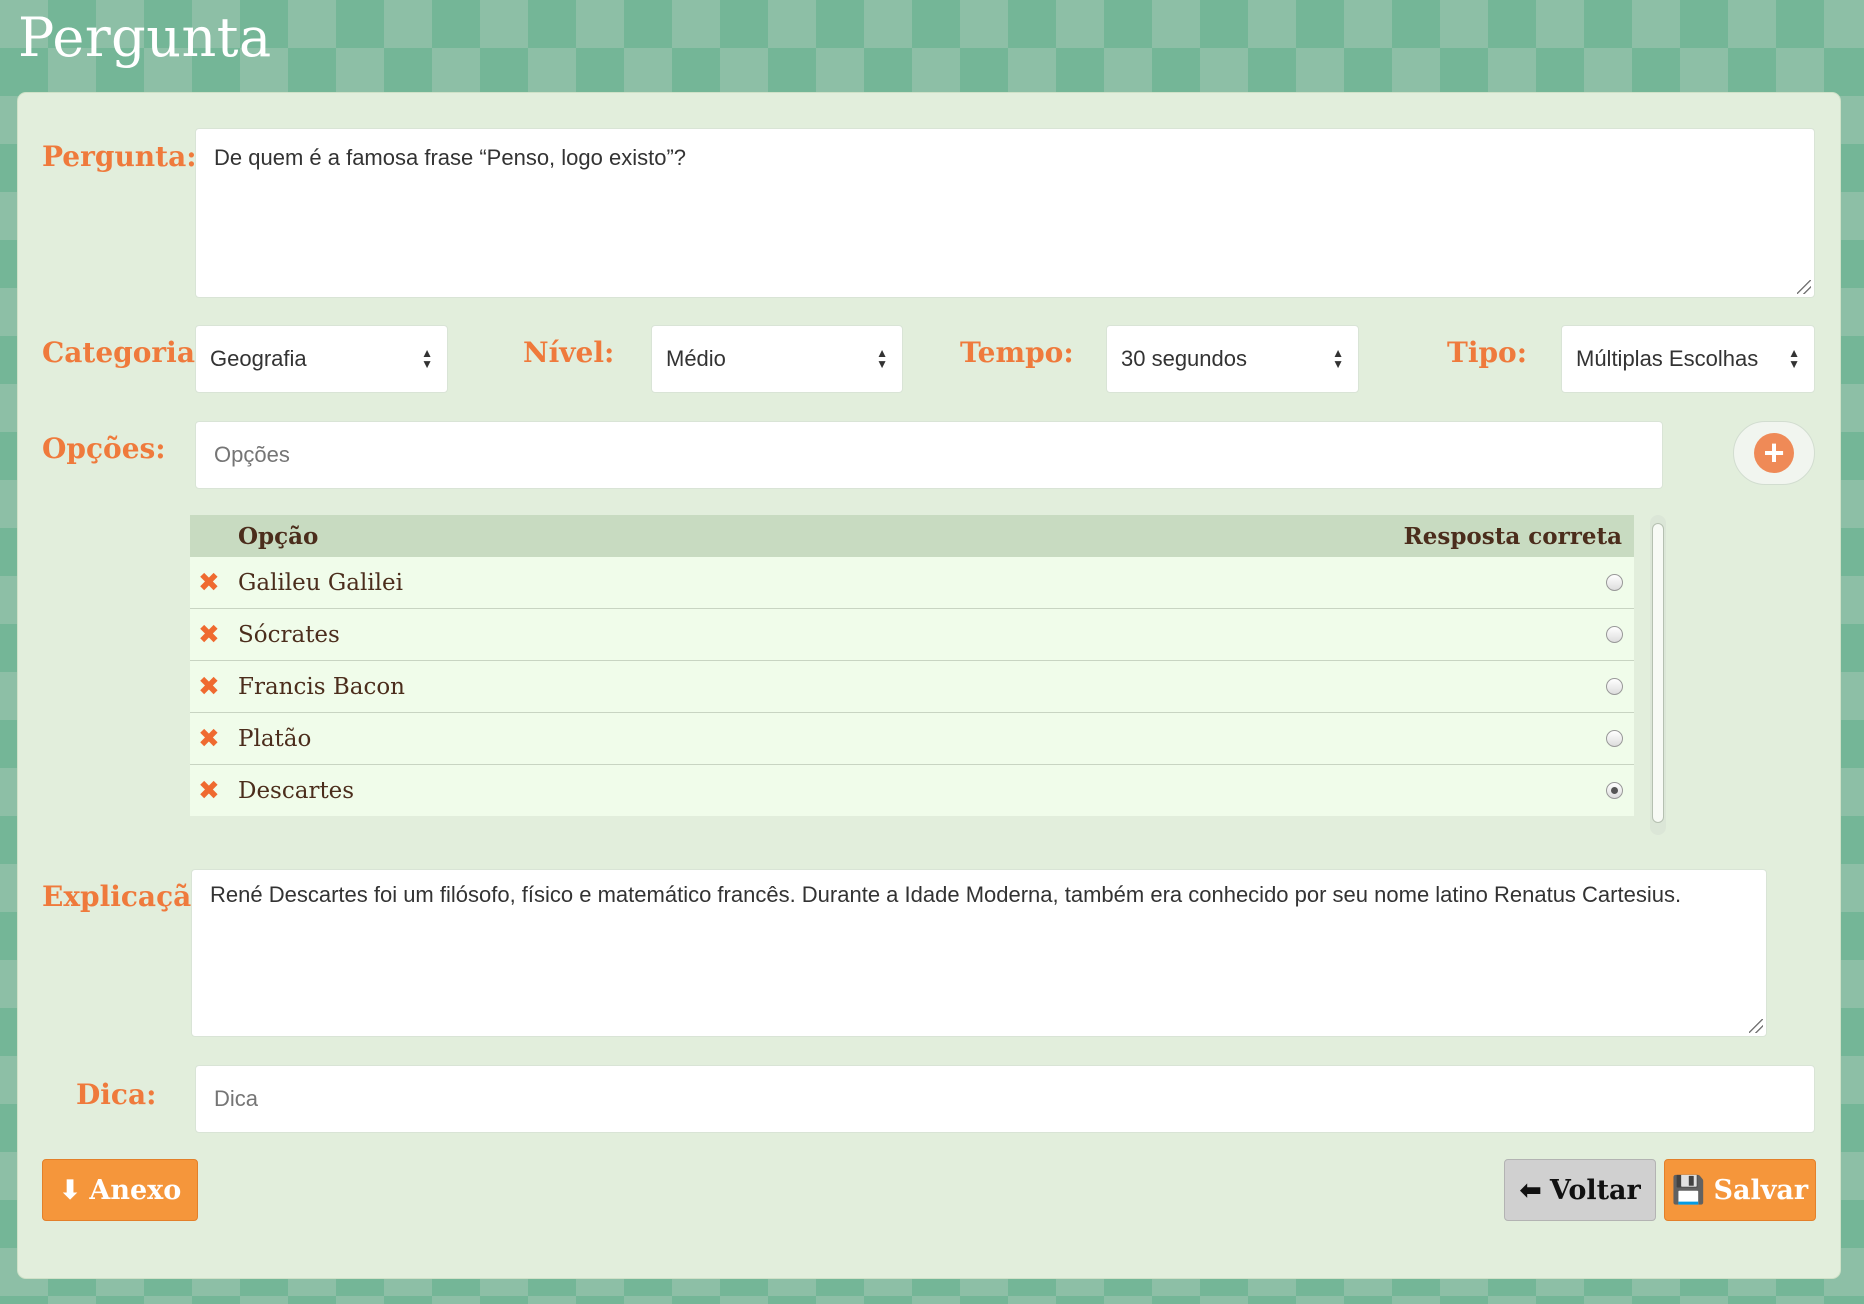 Image resolution: width=1864 pixels, height=1304 pixels. I want to click on opcoes-label: Opções:, so click(104, 448).